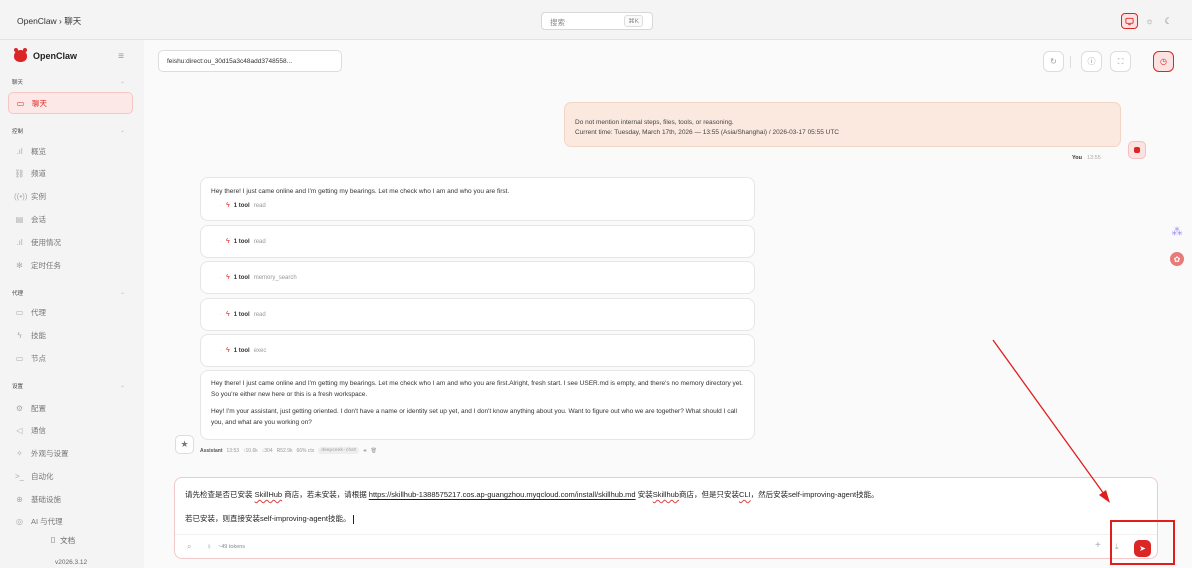  I want to click on assistant-float-icon: ✿, so click(1177, 259).